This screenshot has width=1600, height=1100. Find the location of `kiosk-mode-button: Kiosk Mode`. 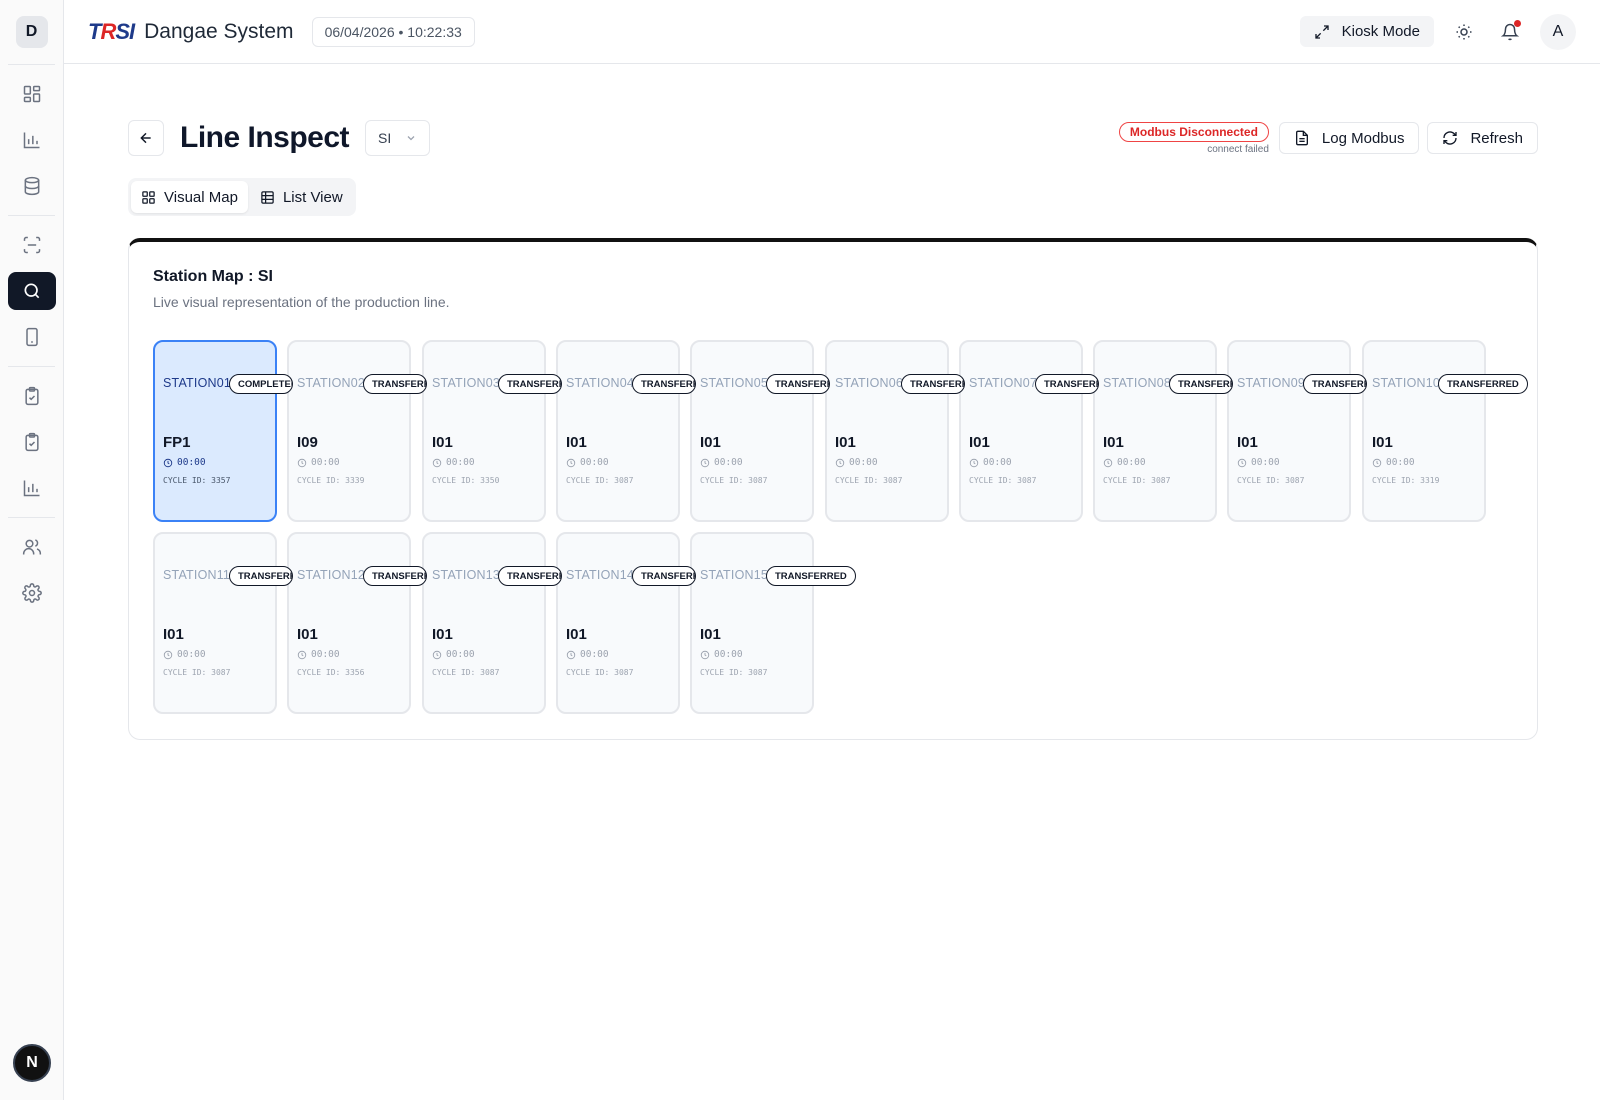

kiosk-mode-button: Kiosk Mode is located at coordinates (1366, 31).